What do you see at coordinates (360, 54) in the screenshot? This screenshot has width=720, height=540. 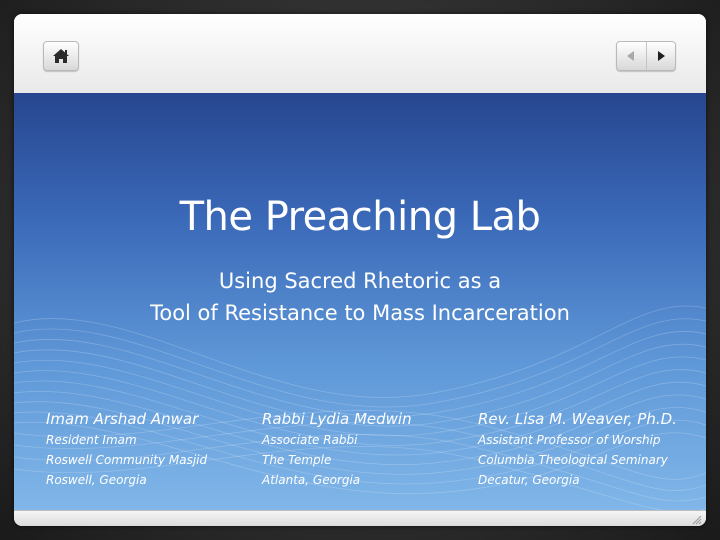 I see `top-toolbar` at bounding box center [360, 54].